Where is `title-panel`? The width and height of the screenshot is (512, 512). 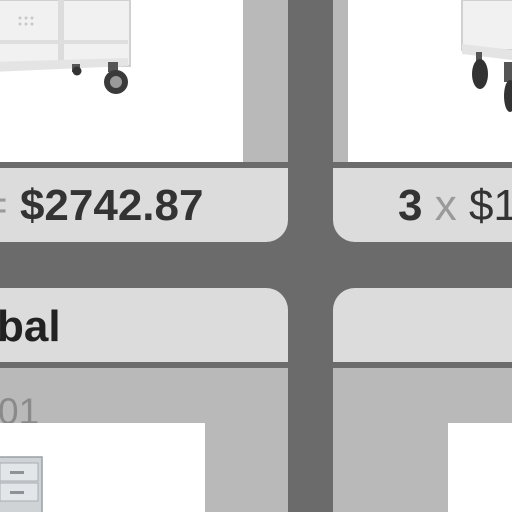 title-panel is located at coordinates (422, 325).